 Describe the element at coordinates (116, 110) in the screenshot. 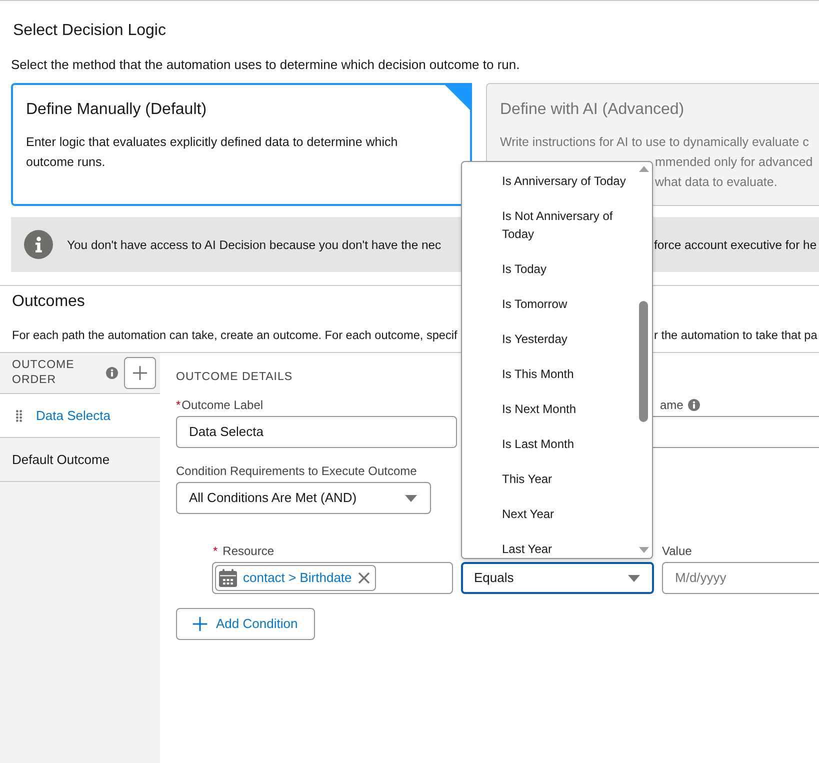

I see `option-title: Define Manually (Default)` at that location.